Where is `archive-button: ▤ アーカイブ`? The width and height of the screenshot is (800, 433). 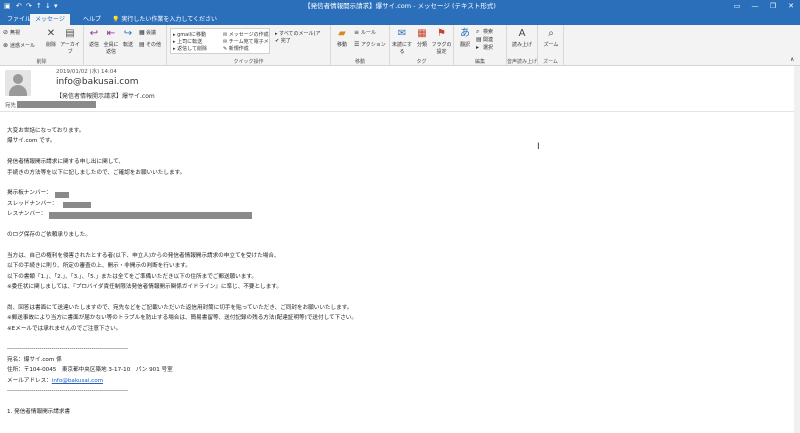 archive-button: ▤ アーカイブ is located at coordinates (70, 41).